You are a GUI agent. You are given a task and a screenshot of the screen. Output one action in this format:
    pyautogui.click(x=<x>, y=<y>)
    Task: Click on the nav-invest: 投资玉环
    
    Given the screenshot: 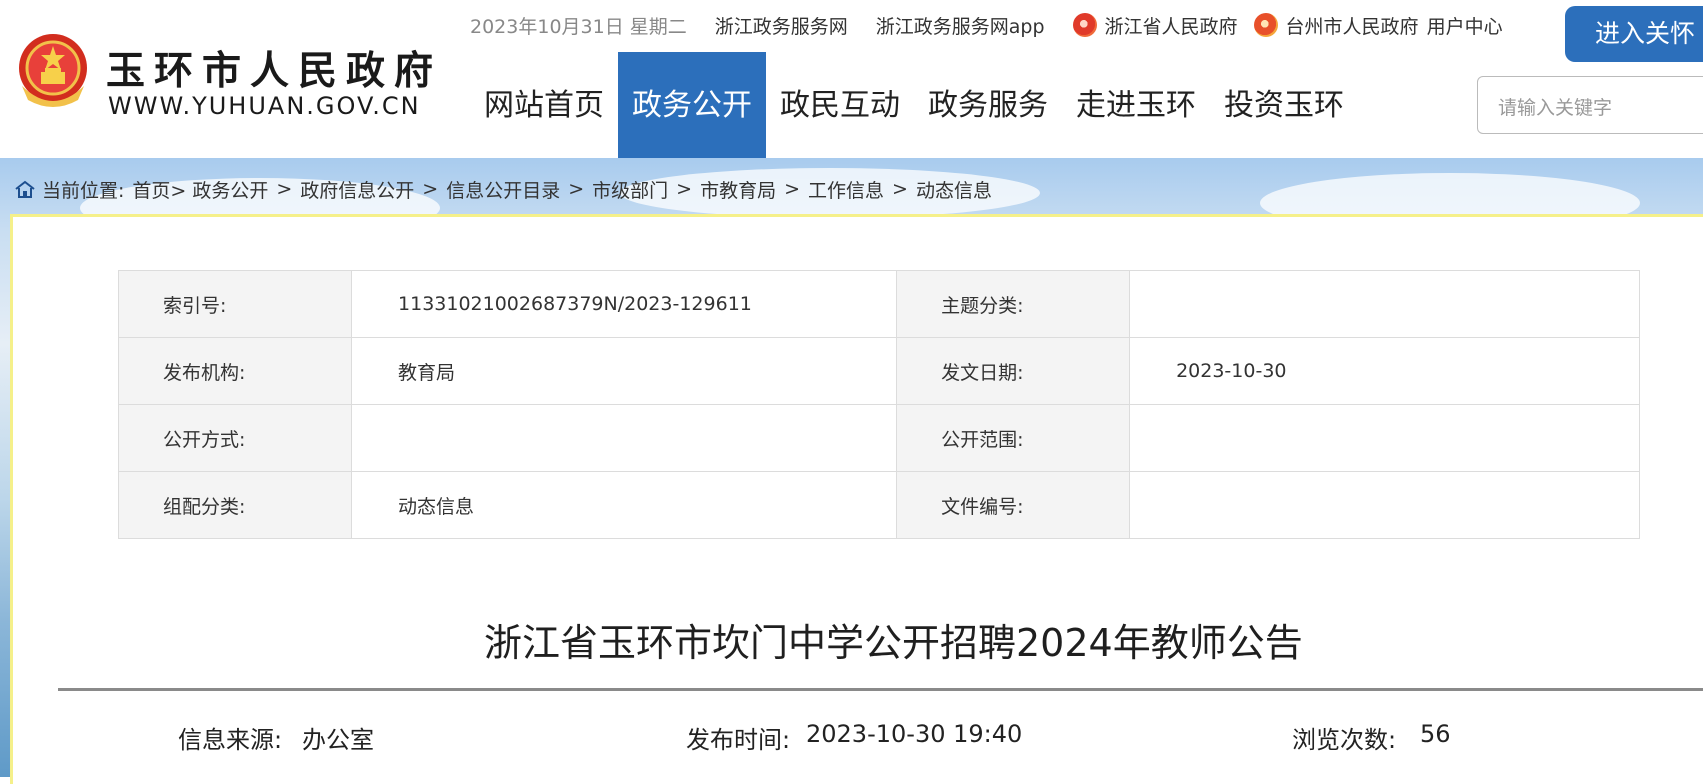 What is the action you would take?
    pyautogui.click(x=1284, y=105)
    